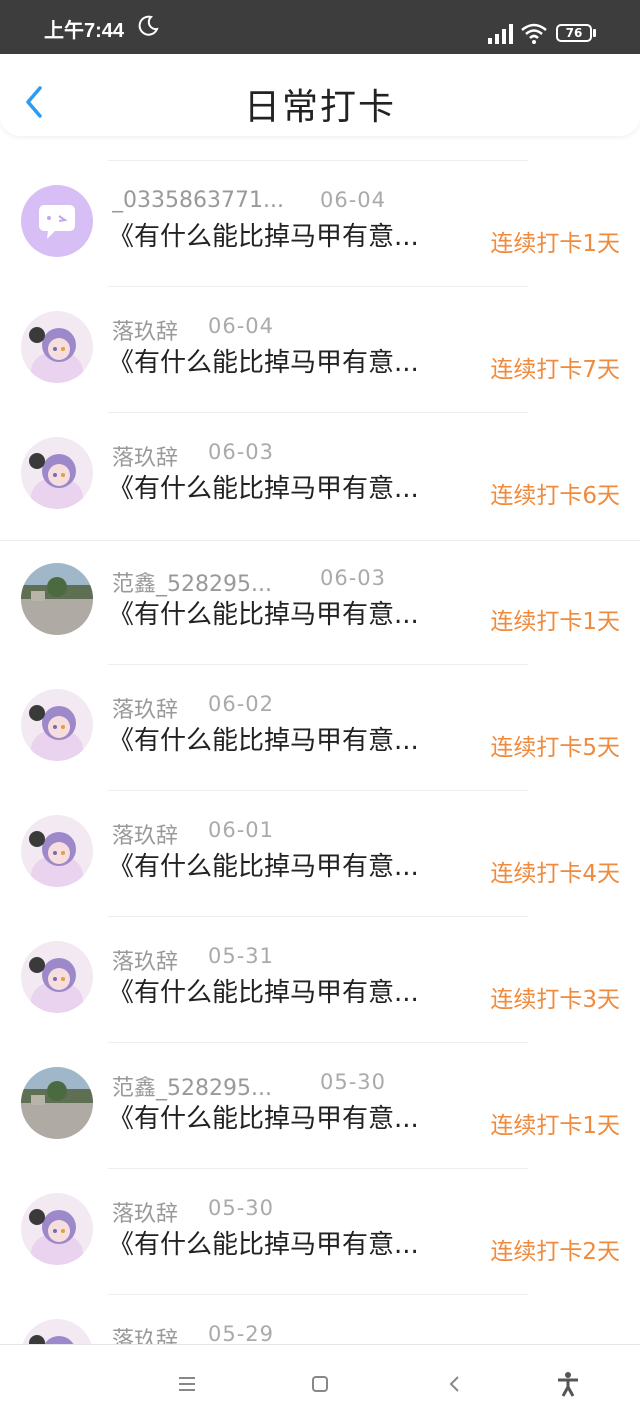 This screenshot has width=640, height=1423. I want to click on battery-icon: 76, so click(574, 33).